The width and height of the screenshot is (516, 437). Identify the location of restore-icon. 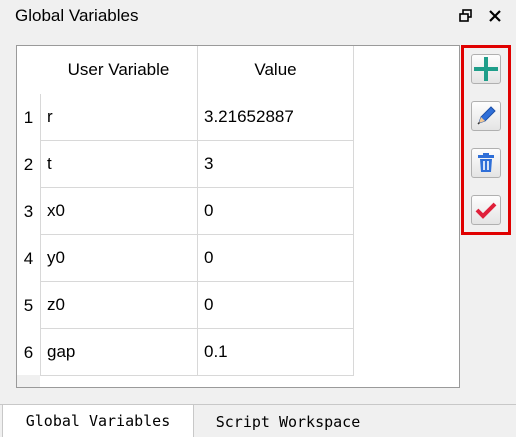
(465, 15).